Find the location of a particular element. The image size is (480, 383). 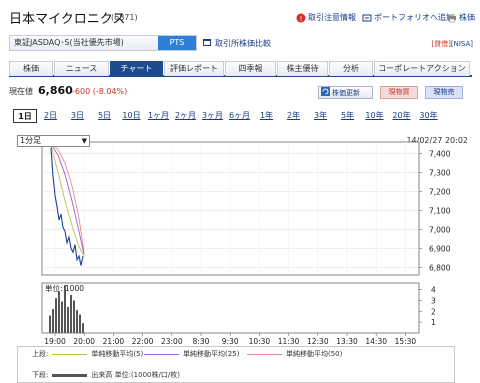

volume-tick-label: 1 is located at coordinates (433, 322).